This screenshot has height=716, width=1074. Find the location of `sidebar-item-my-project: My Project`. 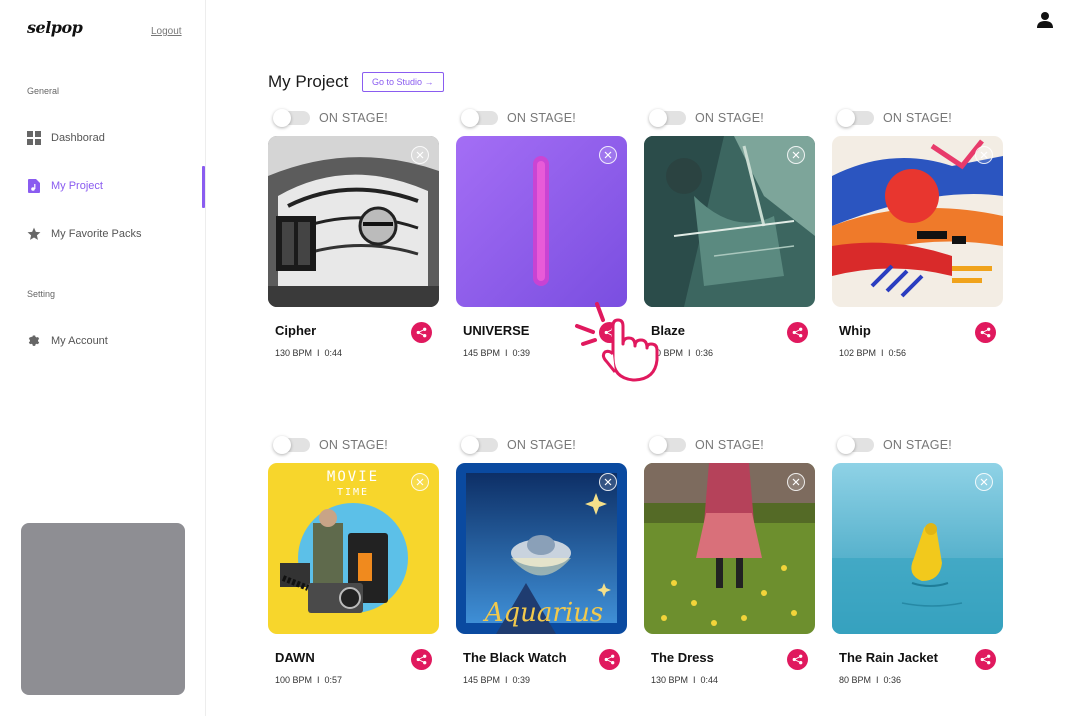

sidebar-item-my-project: My Project is located at coordinates (114, 186).